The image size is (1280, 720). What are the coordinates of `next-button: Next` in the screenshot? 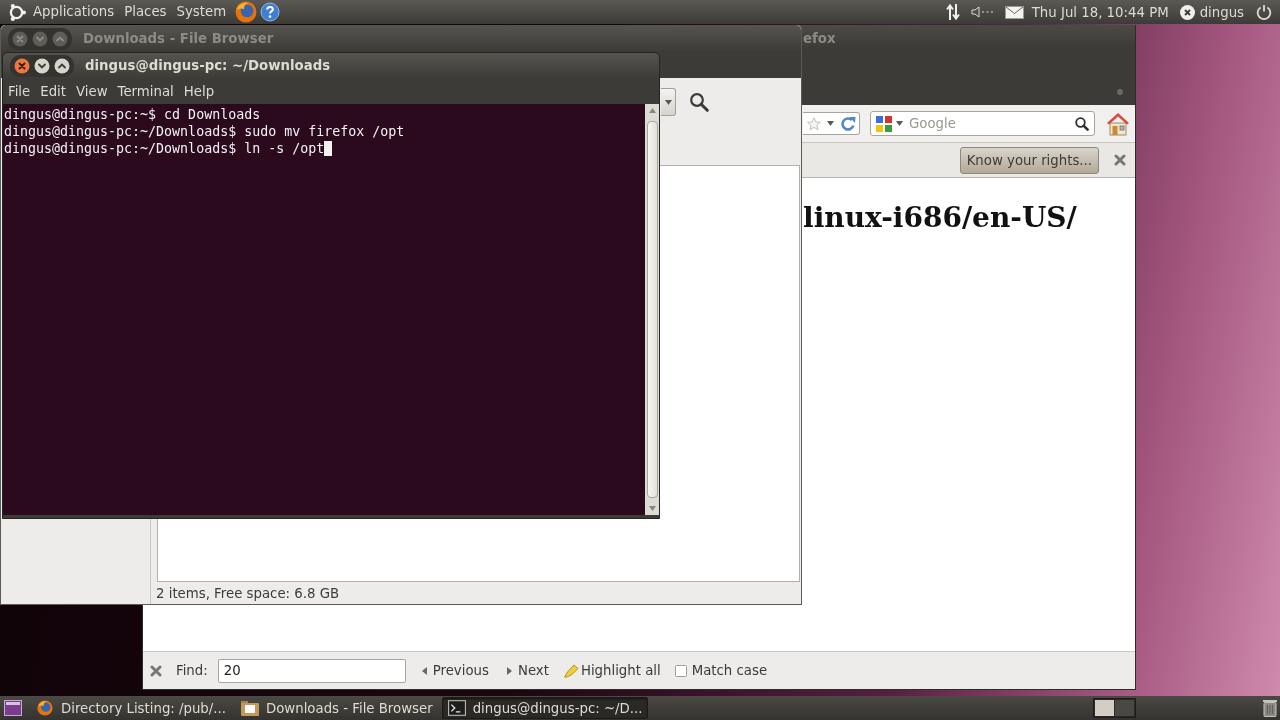 It's located at (527, 670).